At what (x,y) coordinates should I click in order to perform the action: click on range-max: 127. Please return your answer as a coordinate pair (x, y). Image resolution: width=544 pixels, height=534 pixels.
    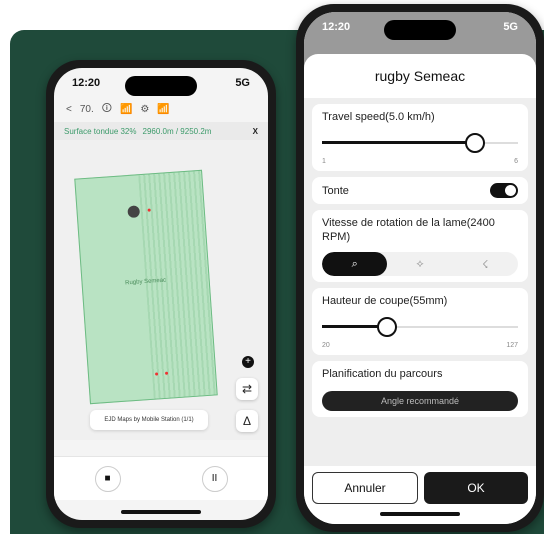
    Looking at the image, I should click on (512, 345).